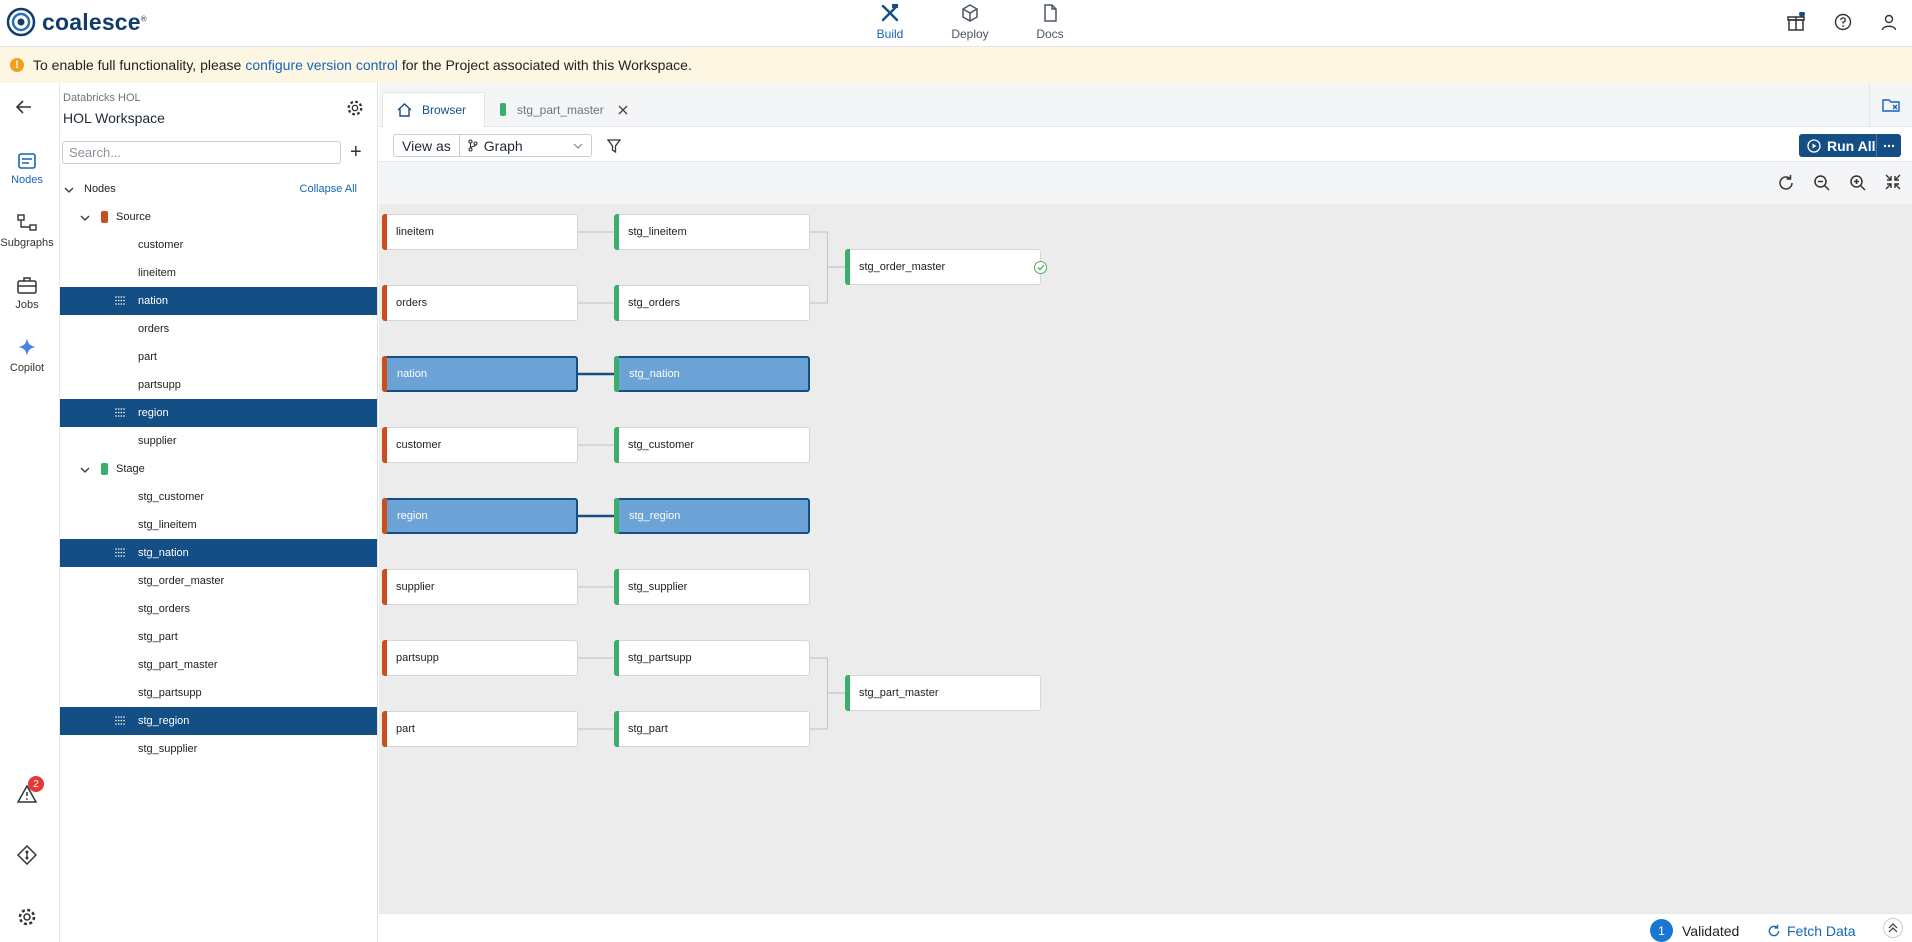 The height and width of the screenshot is (942, 1912). Describe the element at coordinates (218, 441) in the screenshot. I see `tree-item-supplier: supplier` at that location.